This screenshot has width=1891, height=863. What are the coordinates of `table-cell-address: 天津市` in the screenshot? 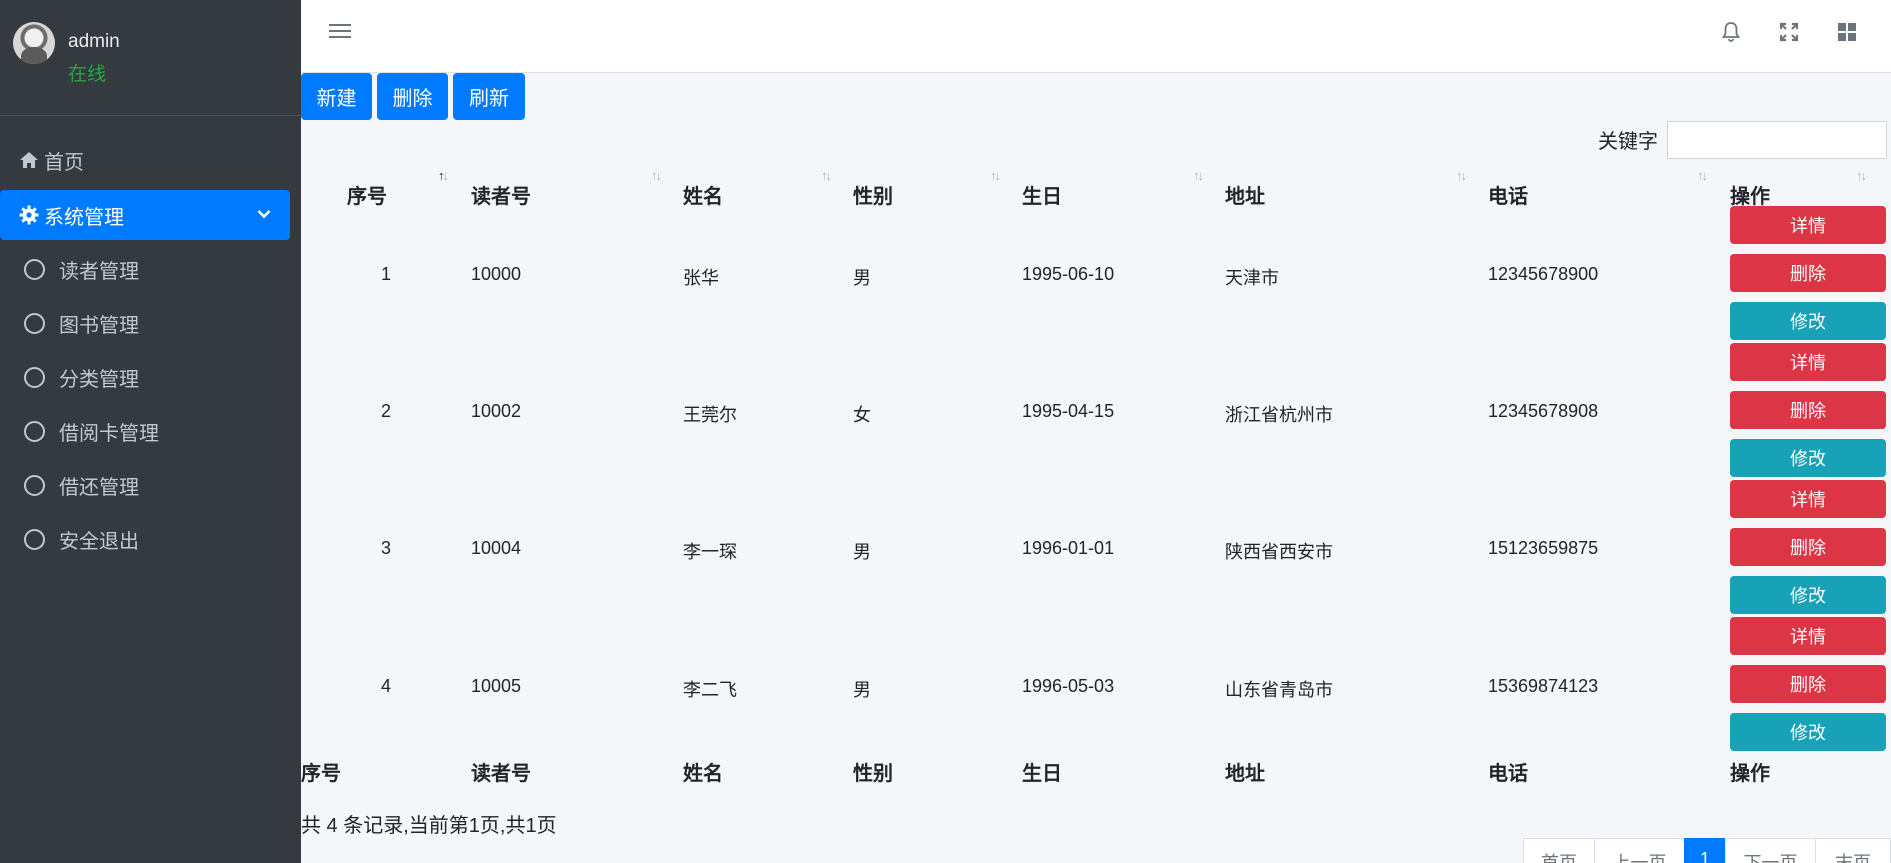 It's located at (1252, 278).